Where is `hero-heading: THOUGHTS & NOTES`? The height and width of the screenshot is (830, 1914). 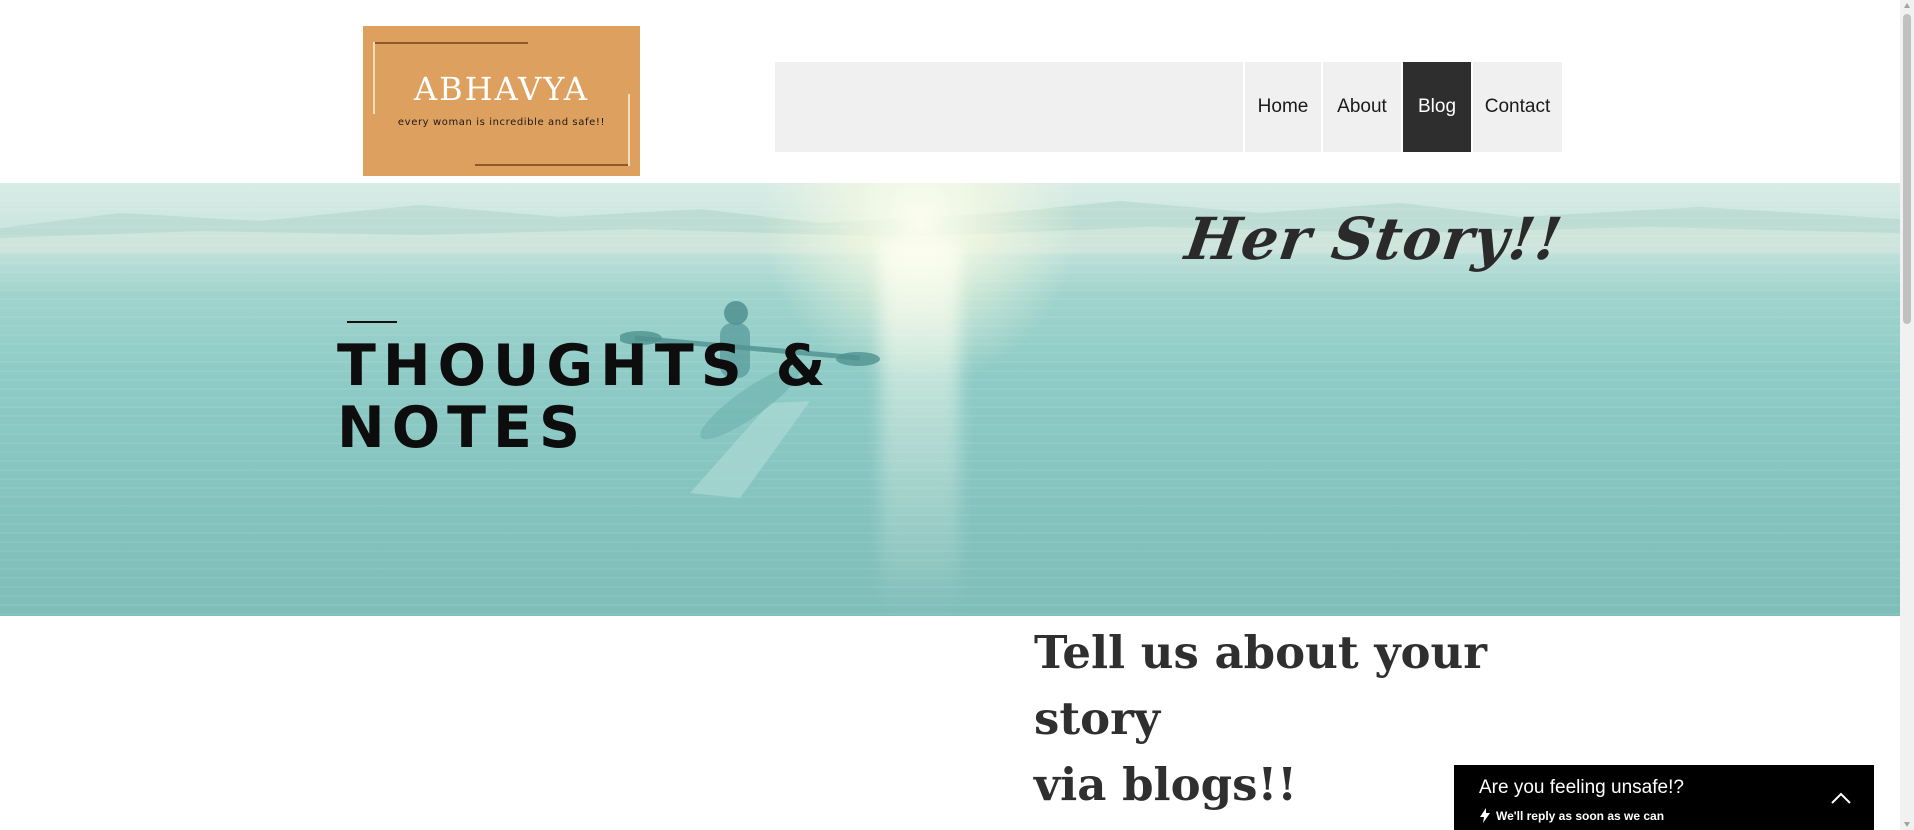 hero-heading: THOUGHTS & NOTES is located at coordinates (584, 397).